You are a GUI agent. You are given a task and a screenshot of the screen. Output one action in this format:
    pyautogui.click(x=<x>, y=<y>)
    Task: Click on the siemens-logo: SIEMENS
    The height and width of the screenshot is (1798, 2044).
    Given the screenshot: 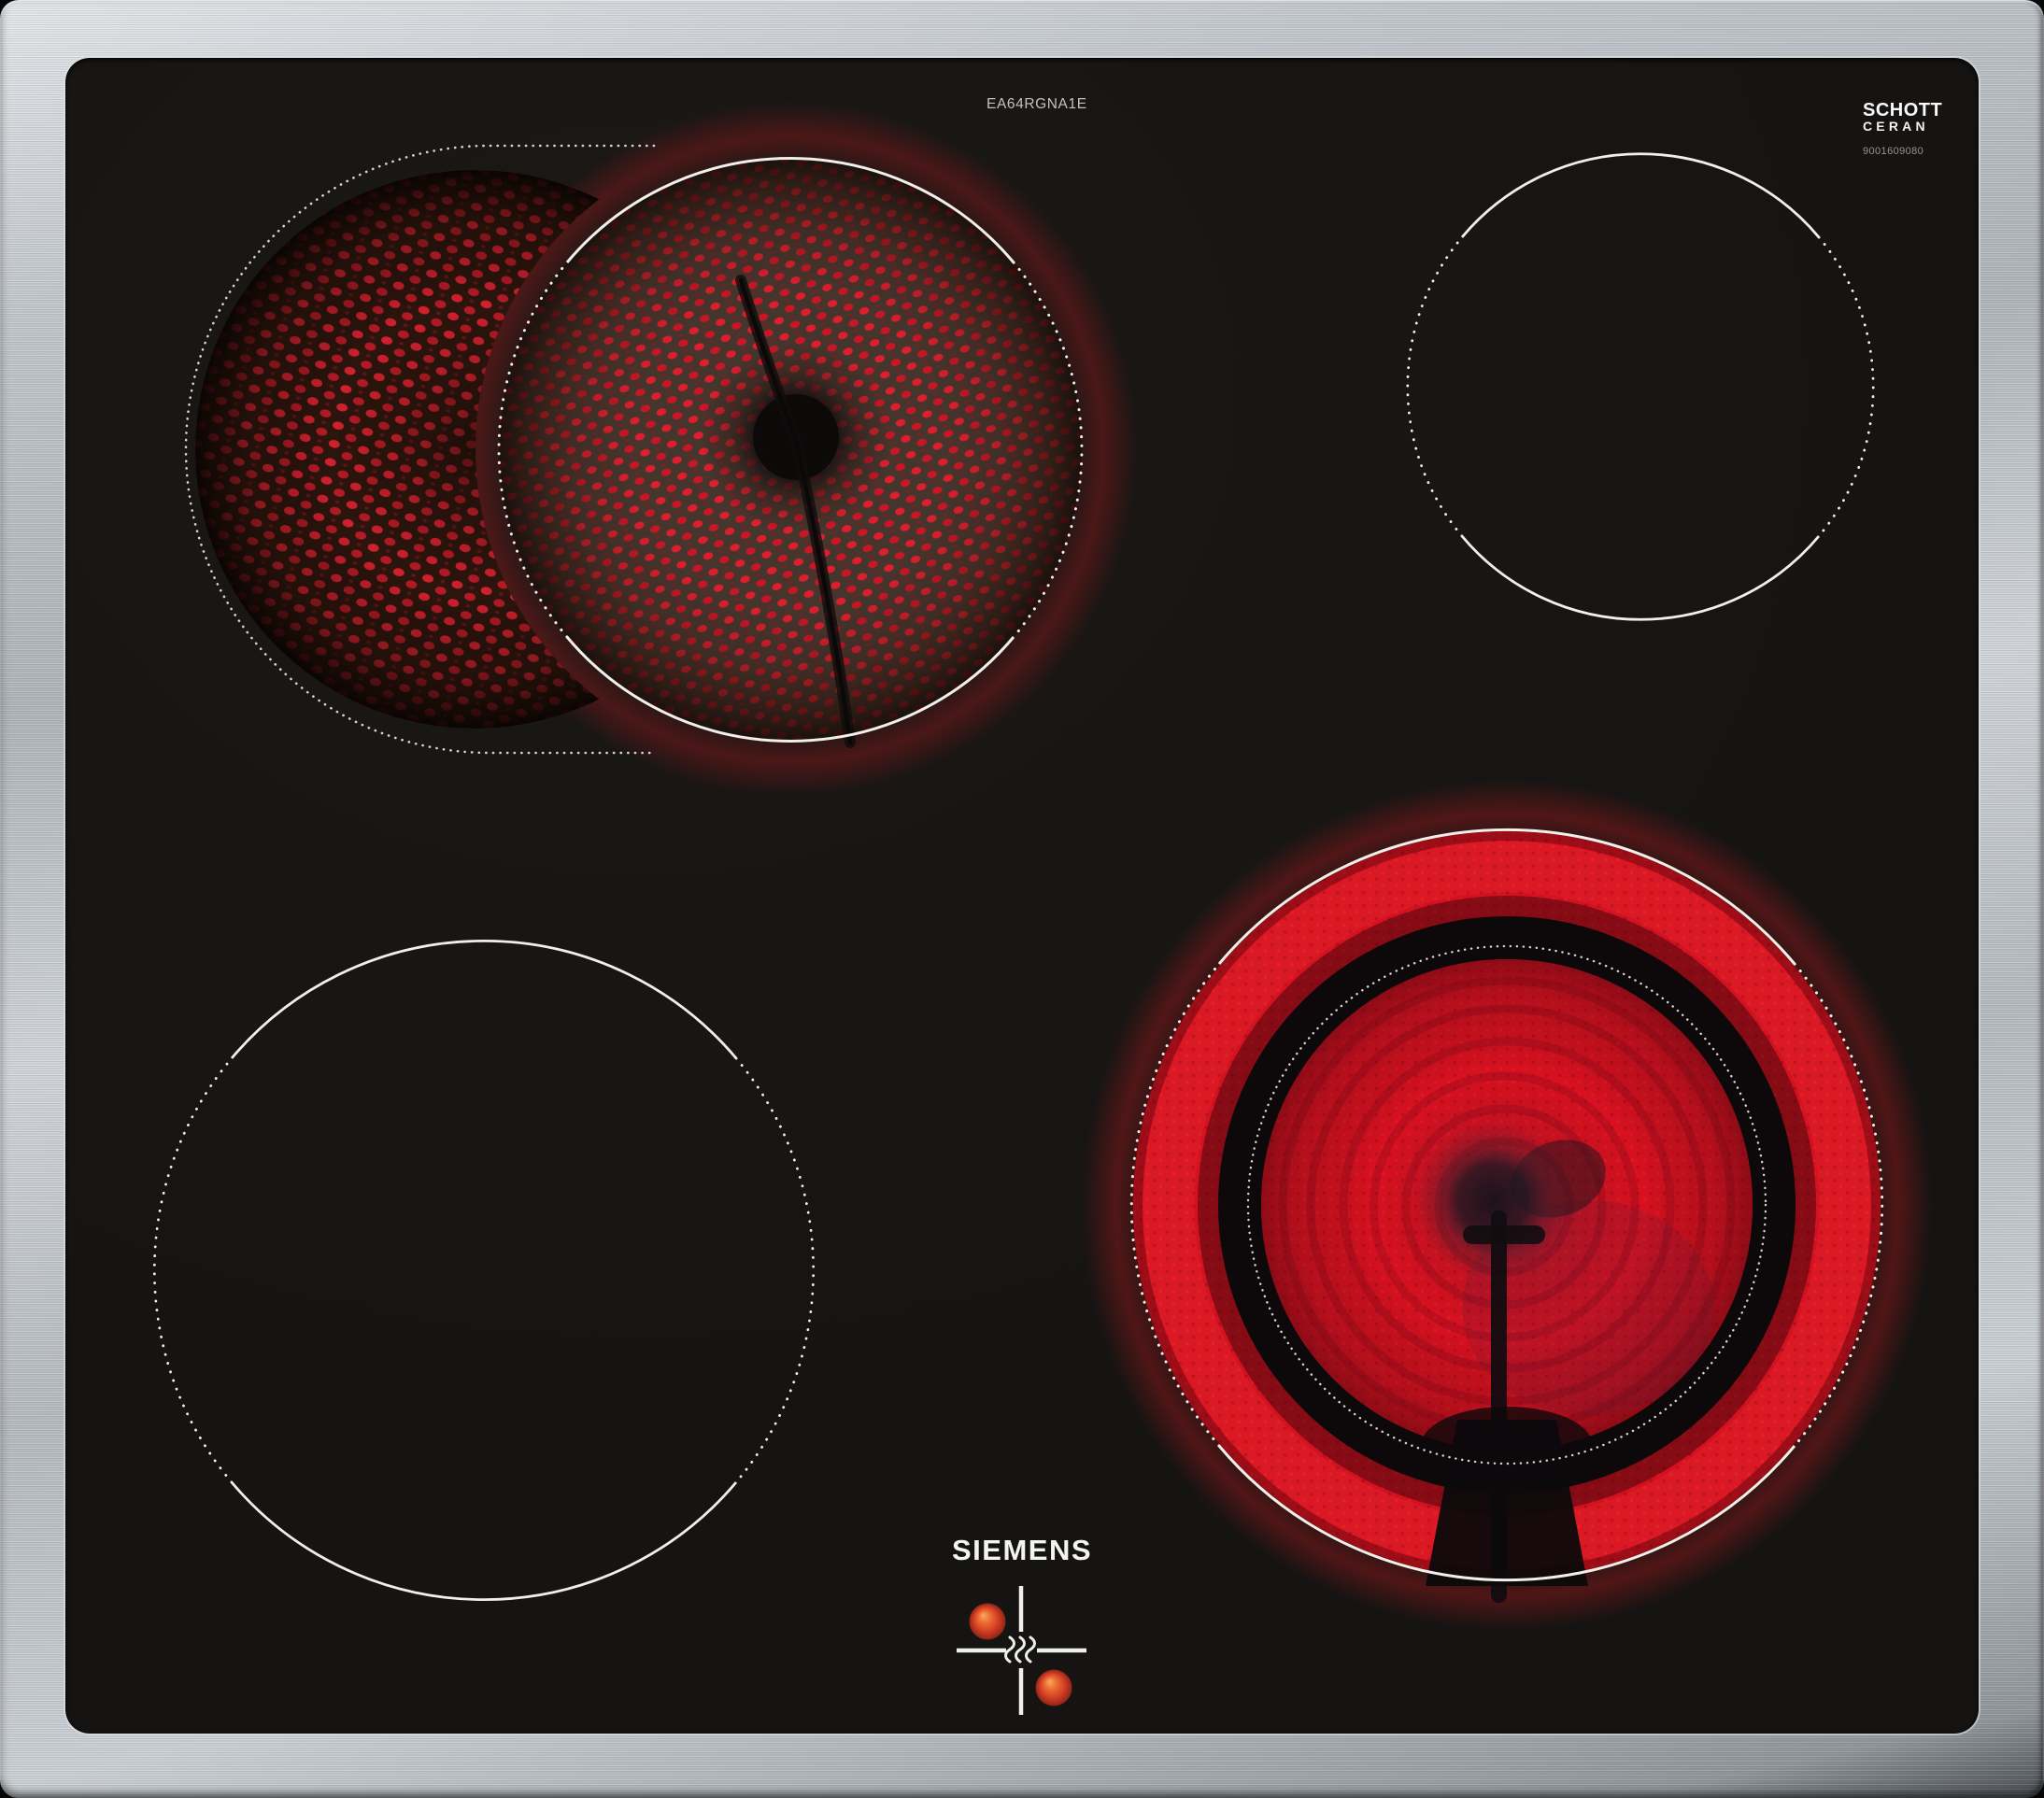 What is the action you would take?
    pyautogui.click(x=1022, y=1550)
    